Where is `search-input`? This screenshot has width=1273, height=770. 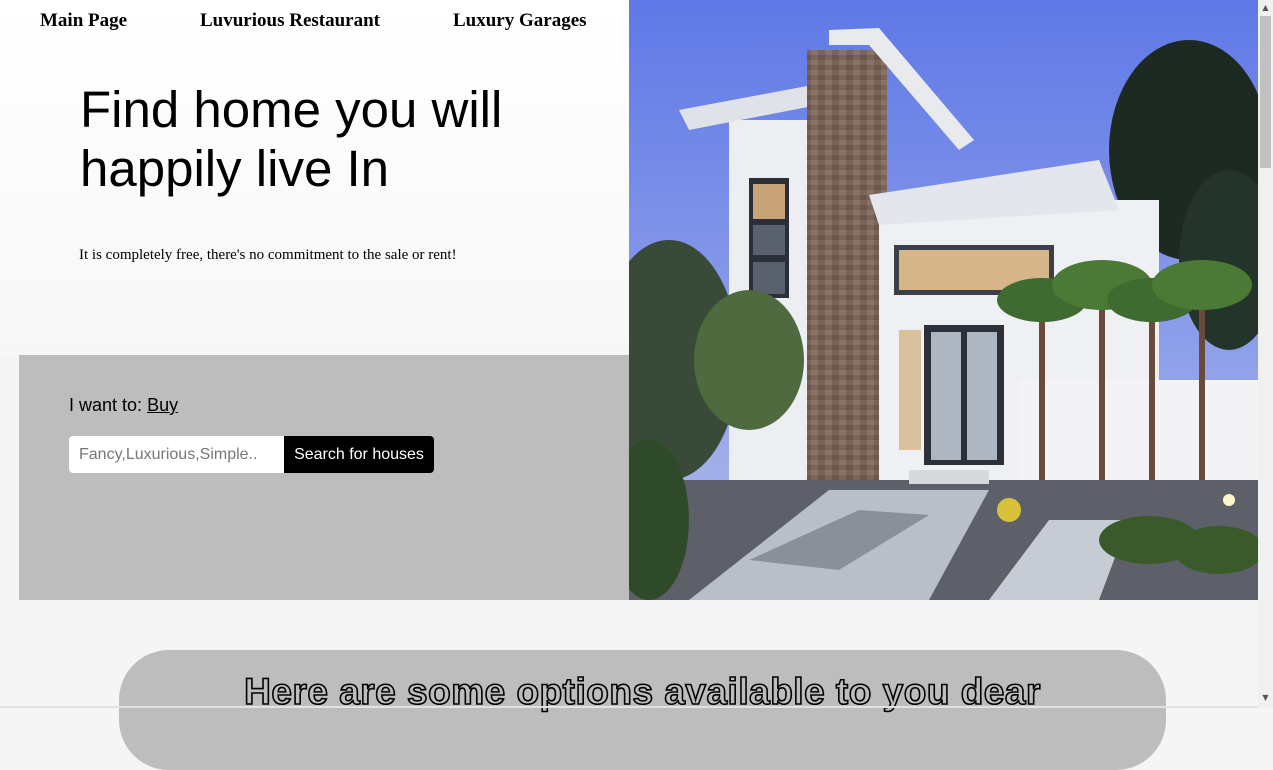
search-input is located at coordinates (176, 454).